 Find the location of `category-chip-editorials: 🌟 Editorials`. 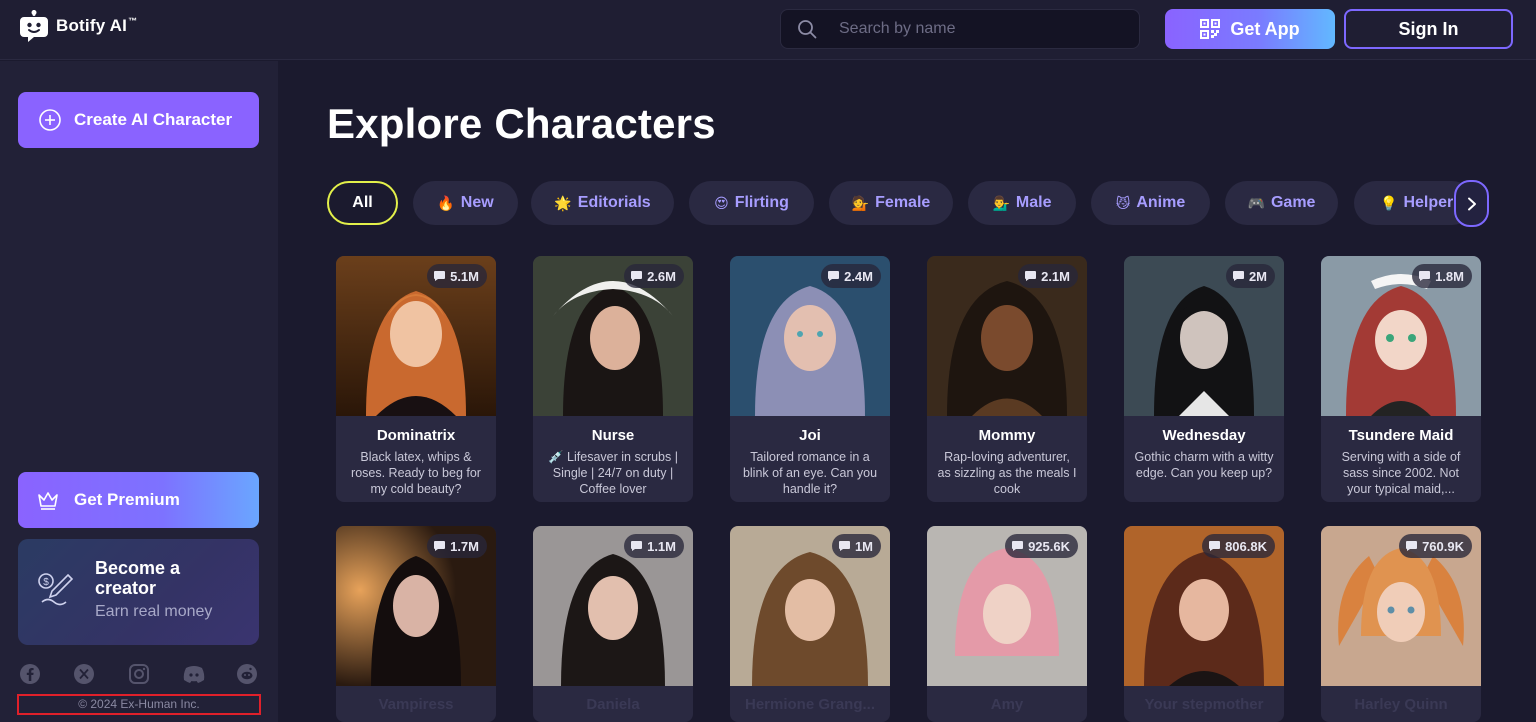

category-chip-editorials: 🌟 Editorials is located at coordinates (602, 203).